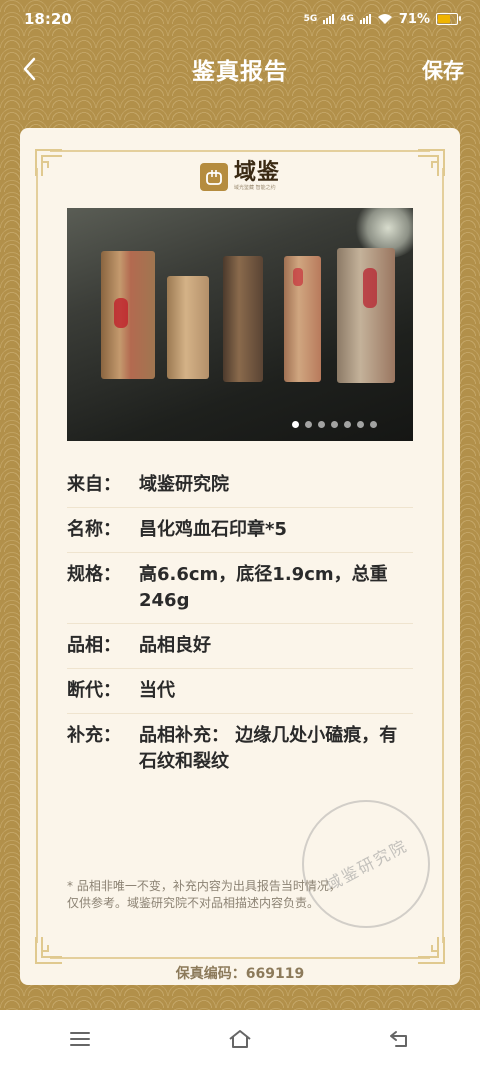 The image size is (480, 1067). I want to click on home-icon, so click(240, 1038).